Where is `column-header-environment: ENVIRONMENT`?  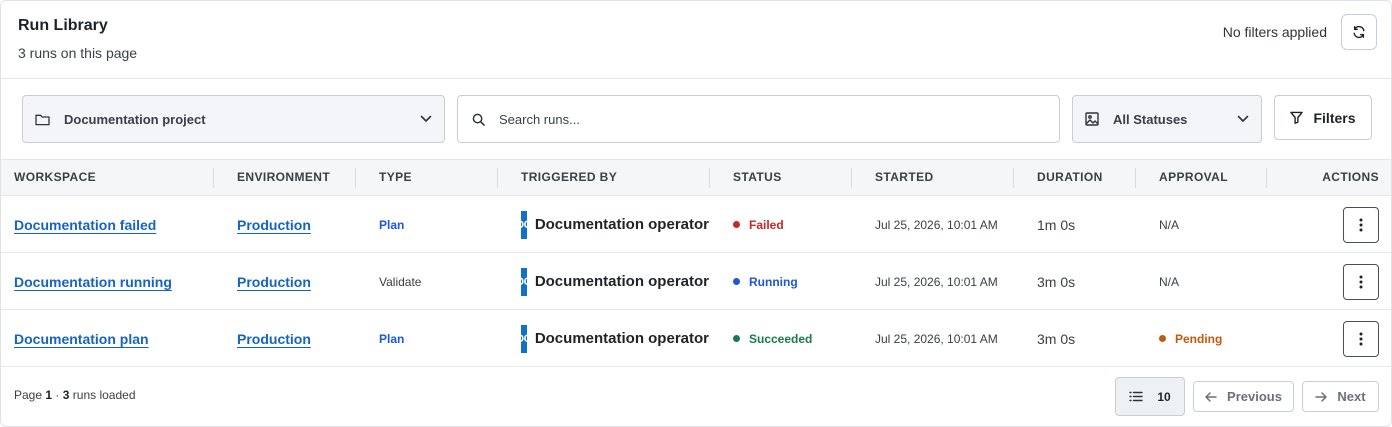 column-header-environment: ENVIRONMENT is located at coordinates (283, 177).